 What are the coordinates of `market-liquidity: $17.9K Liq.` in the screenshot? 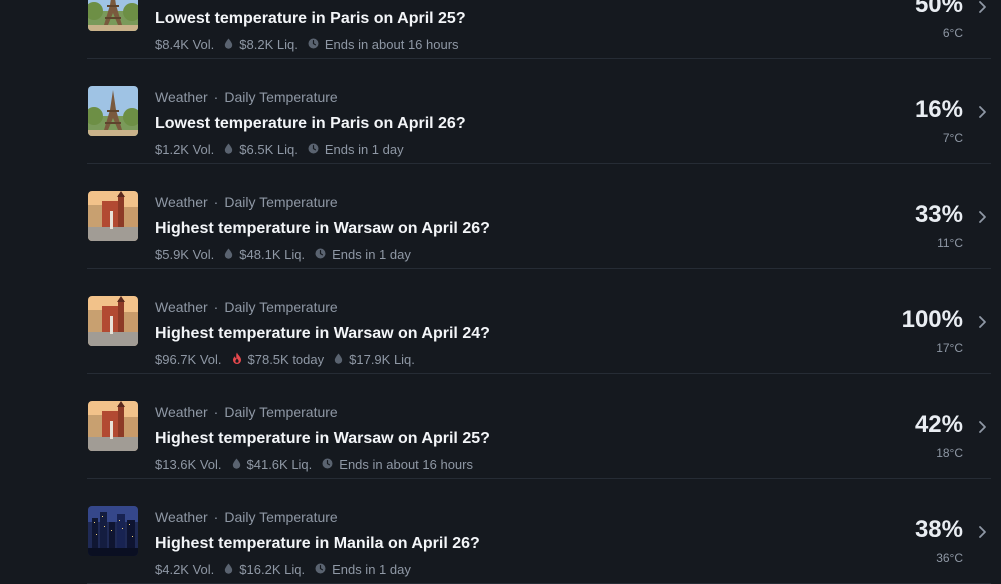 It's located at (374, 359).